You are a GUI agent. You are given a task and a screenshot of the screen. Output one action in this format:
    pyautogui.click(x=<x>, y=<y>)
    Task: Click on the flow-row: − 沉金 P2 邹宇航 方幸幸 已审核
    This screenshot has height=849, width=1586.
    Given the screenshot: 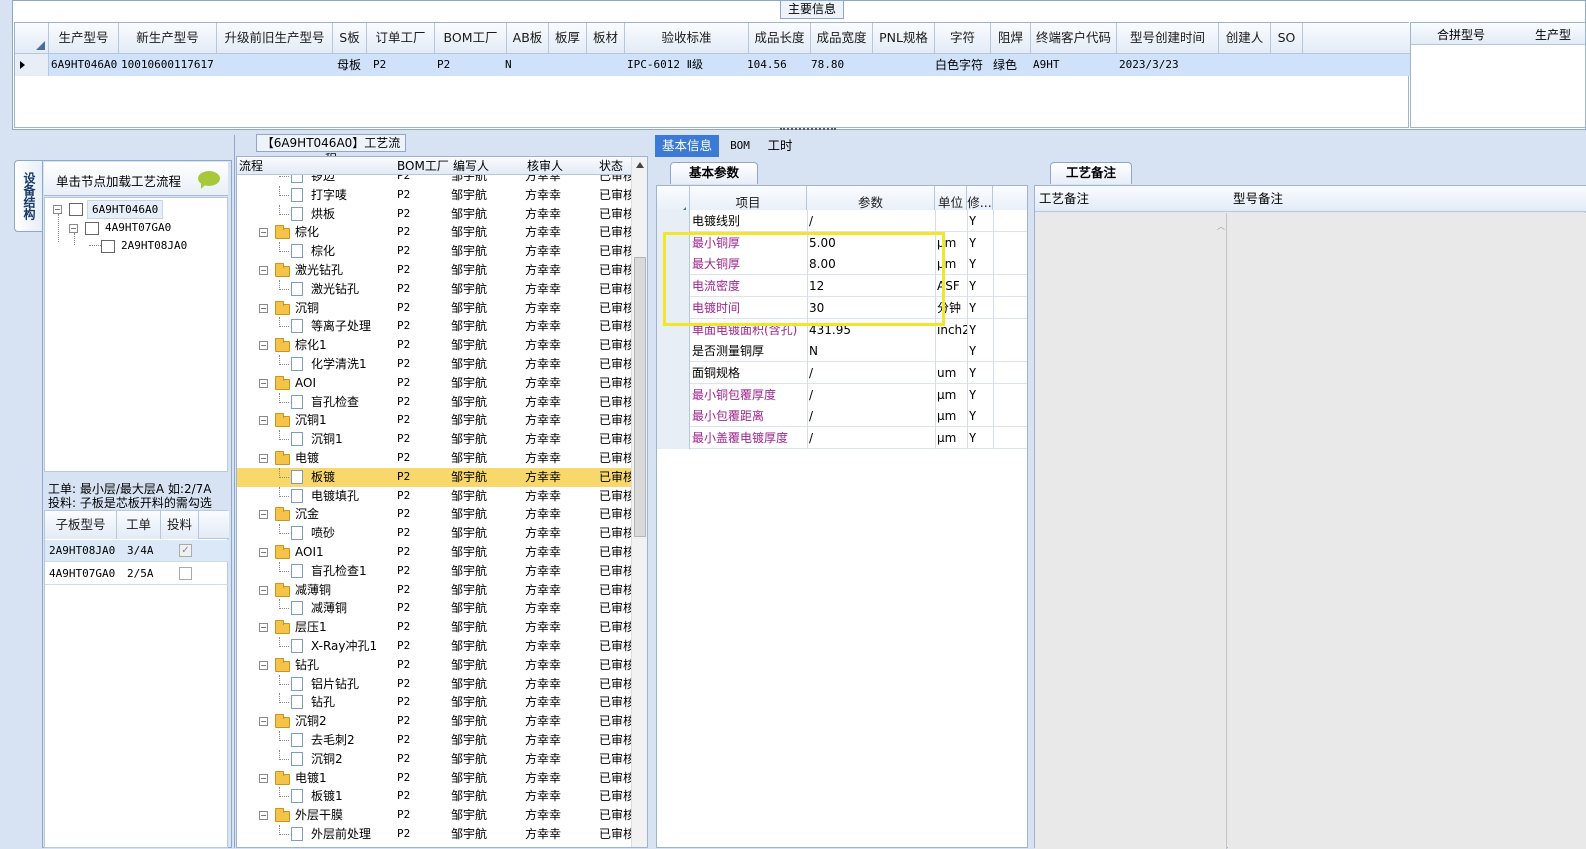 What is the action you would take?
    pyautogui.click(x=434, y=514)
    